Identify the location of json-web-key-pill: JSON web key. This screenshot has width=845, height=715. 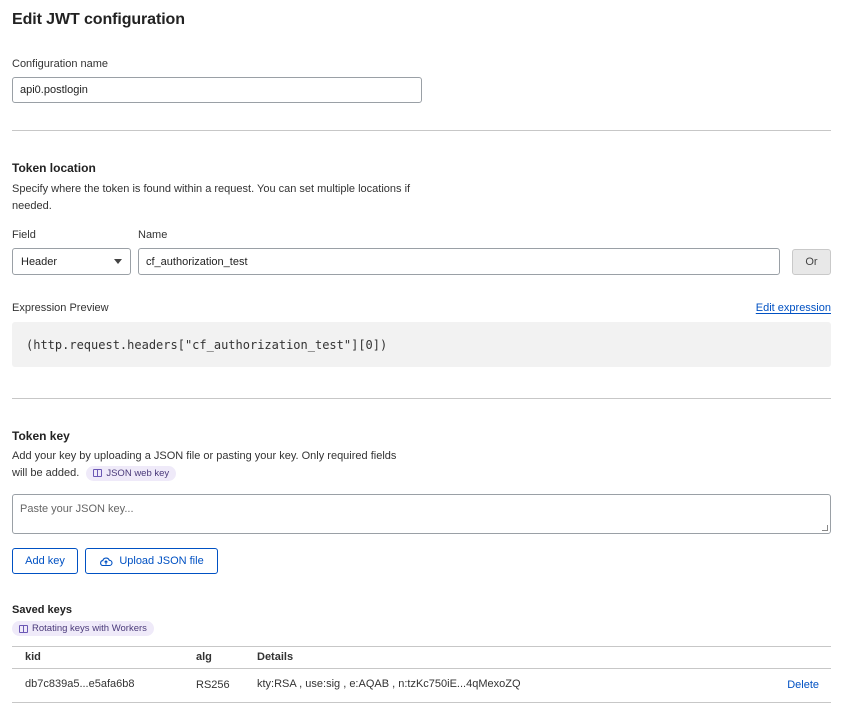
(131, 473).